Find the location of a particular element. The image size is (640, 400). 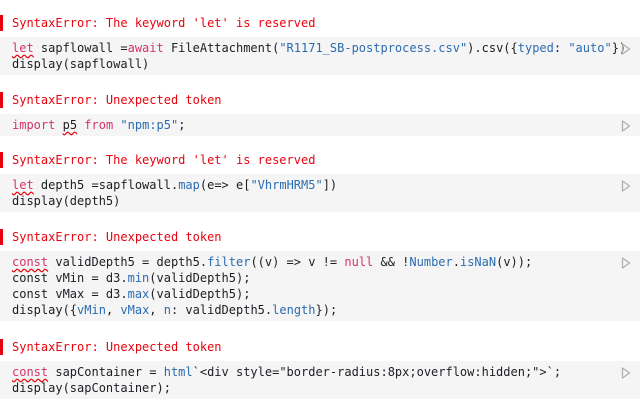

code-token: : is located at coordinates (561, 48).